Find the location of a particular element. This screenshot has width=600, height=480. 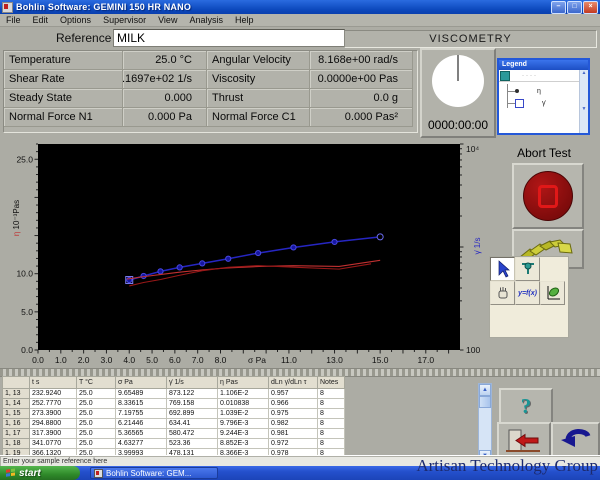

legend-scrollbar: ▲ ▼ is located at coordinates (583, 101).